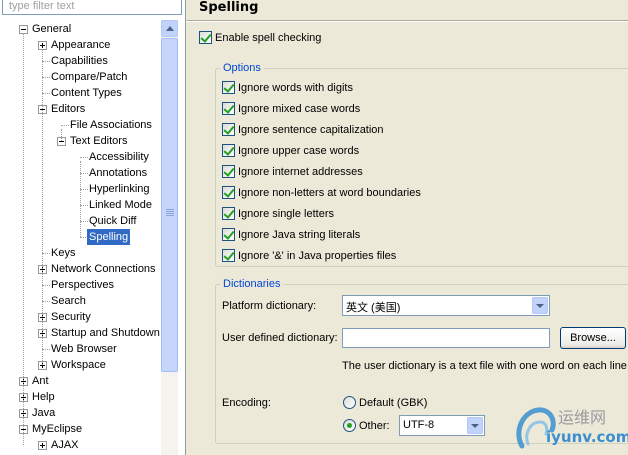  I want to click on scroll-thumb, so click(169, 205).